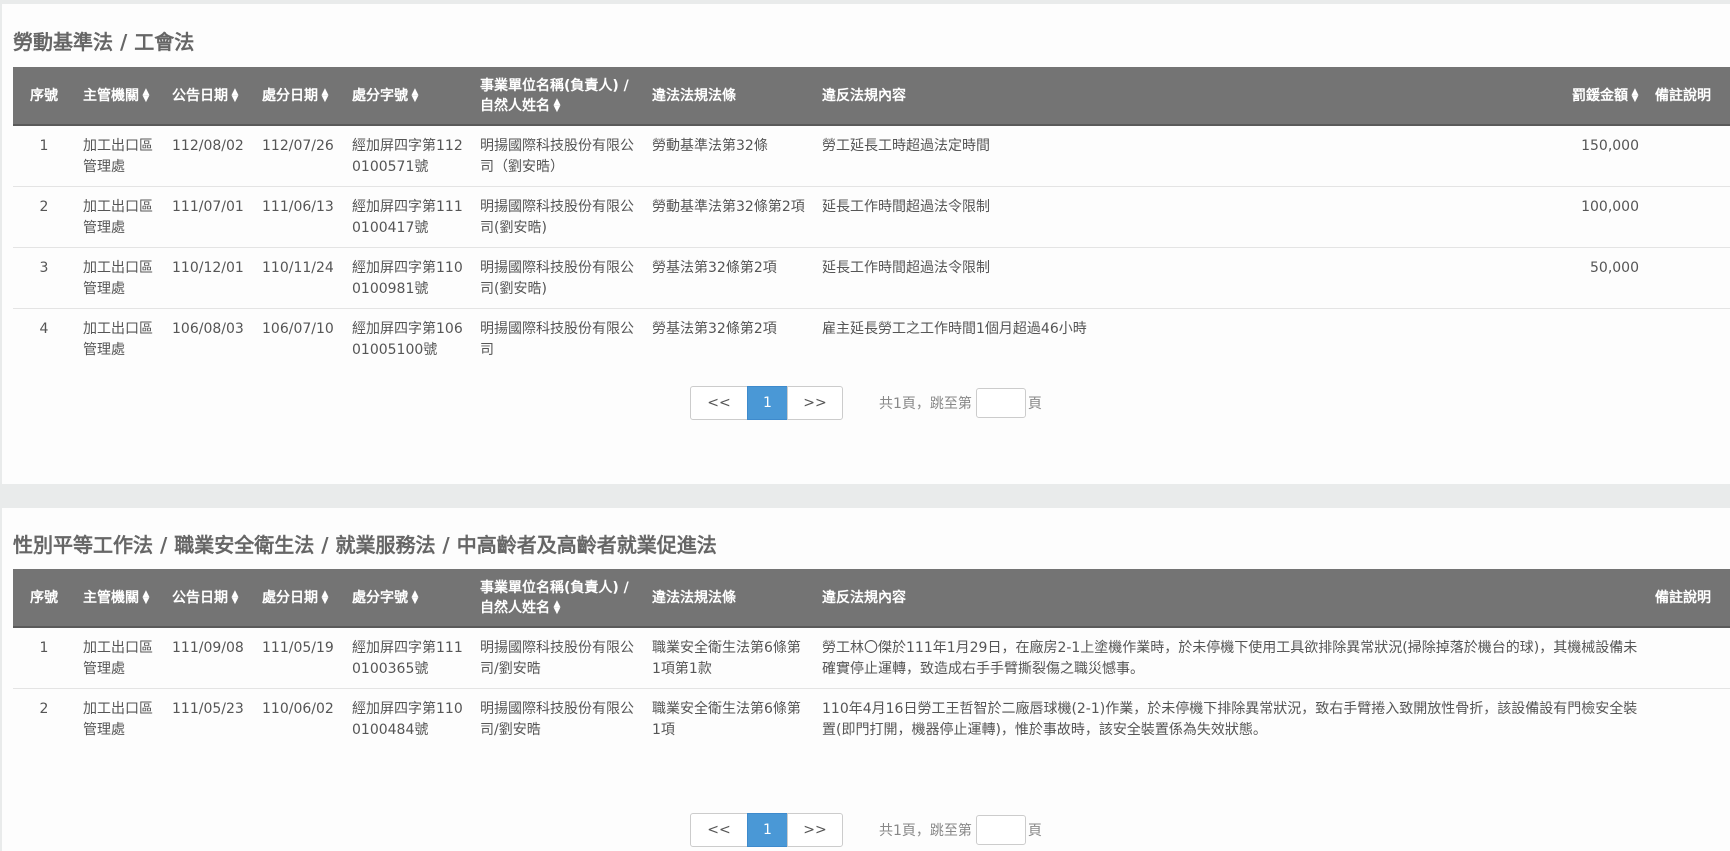 This screenshot has height=851, width=1730. I want to click on cell-fine: 50,000, so click(1600, 278).